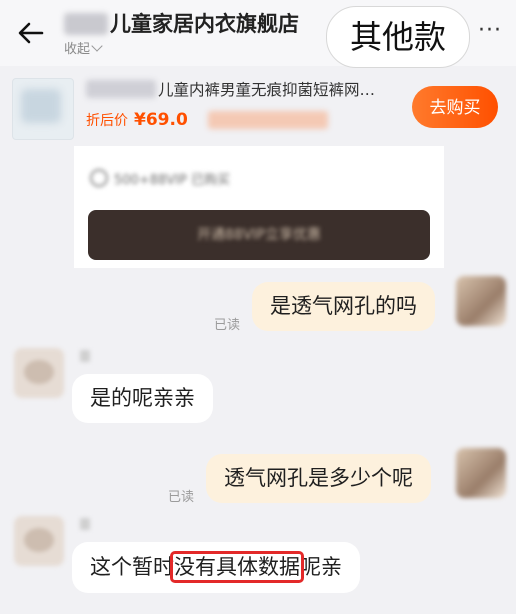 Image resolution: width=516 pixels, height=614 pixels. I want to click on message-bubble-shop: 这个暂时没有具体数据呢亲, so click(216, 567).